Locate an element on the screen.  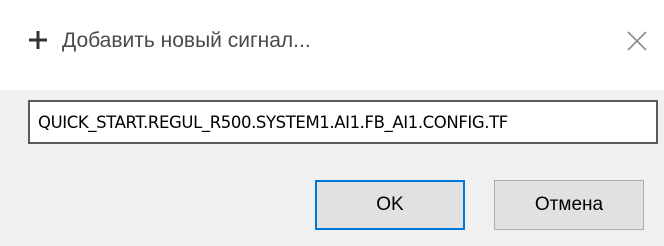
plus-icon is located at coordinates (38, 40).